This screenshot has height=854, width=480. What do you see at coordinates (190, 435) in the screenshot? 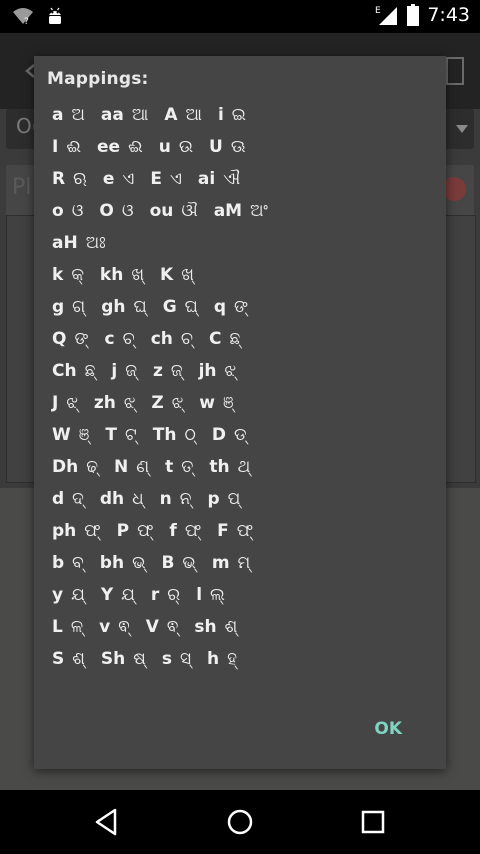
I see `mapping-odia-glyph: ଠ୍` at bounding box center [190, 435].